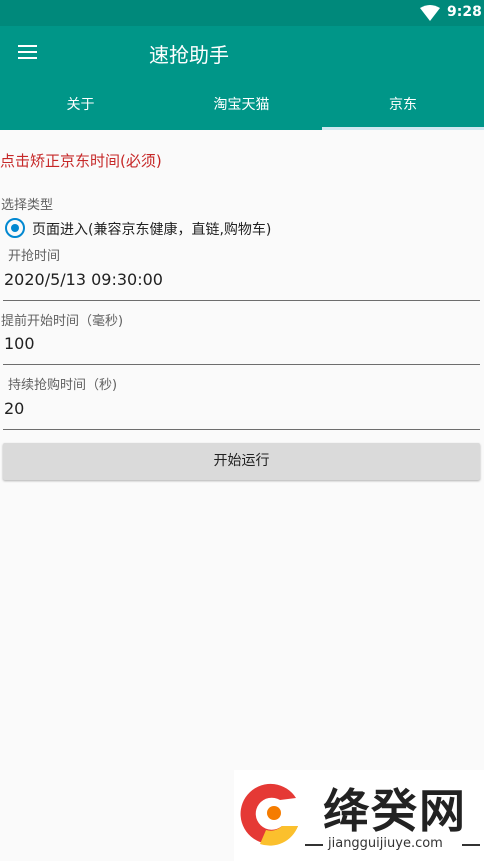 The height and width of the screenshot is (861, 484). I want to click on start-time-field, so click(241, 282).